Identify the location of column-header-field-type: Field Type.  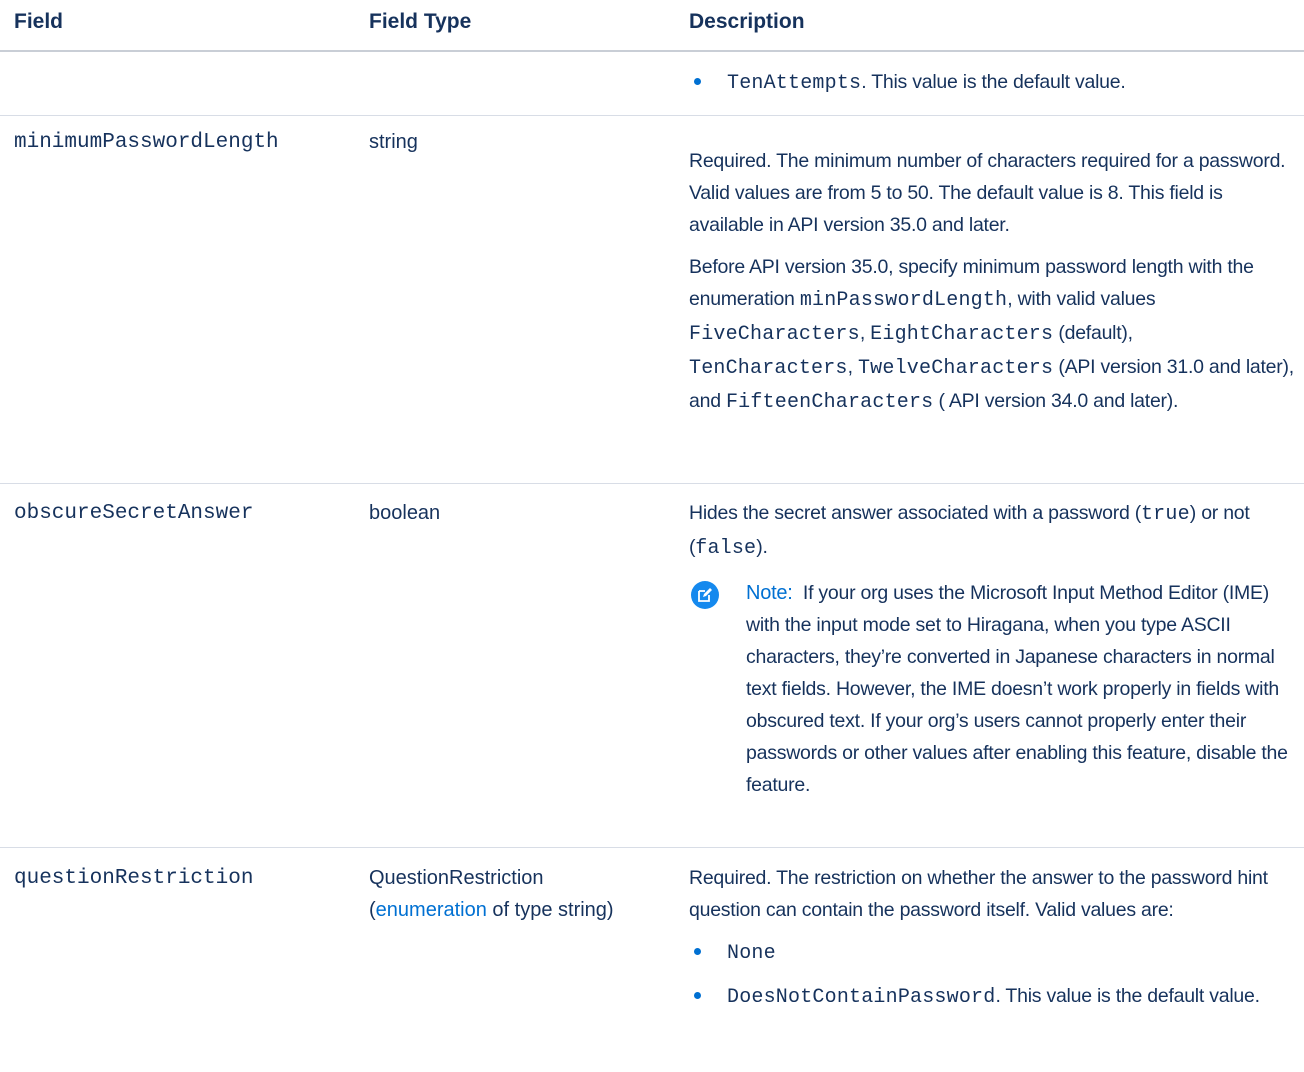
(420, 21).